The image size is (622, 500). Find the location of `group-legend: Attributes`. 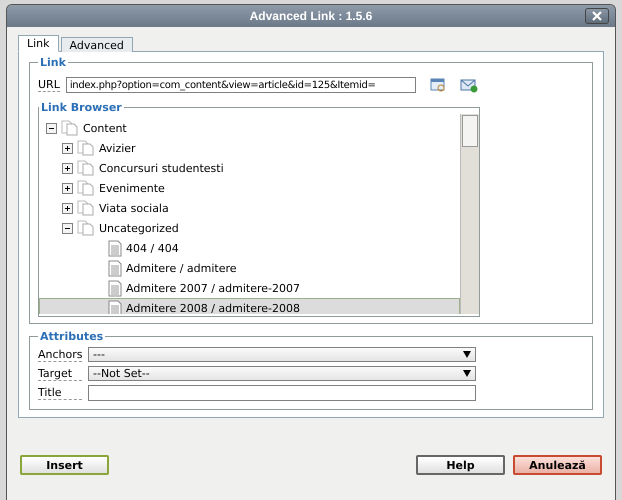

group-legend: Attributes is located at coordinates (72, 336).